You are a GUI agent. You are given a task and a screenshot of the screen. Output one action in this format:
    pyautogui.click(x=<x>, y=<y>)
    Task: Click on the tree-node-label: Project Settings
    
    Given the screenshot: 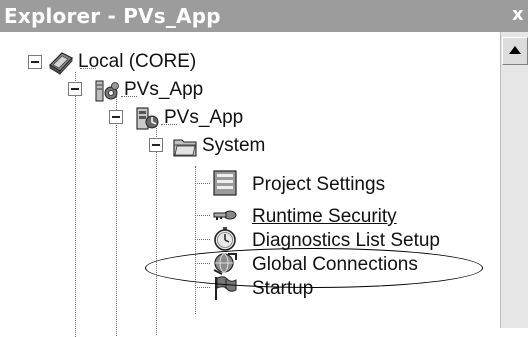 What is the action you would take?
    pyautogui.click(x=319, y=184)
    